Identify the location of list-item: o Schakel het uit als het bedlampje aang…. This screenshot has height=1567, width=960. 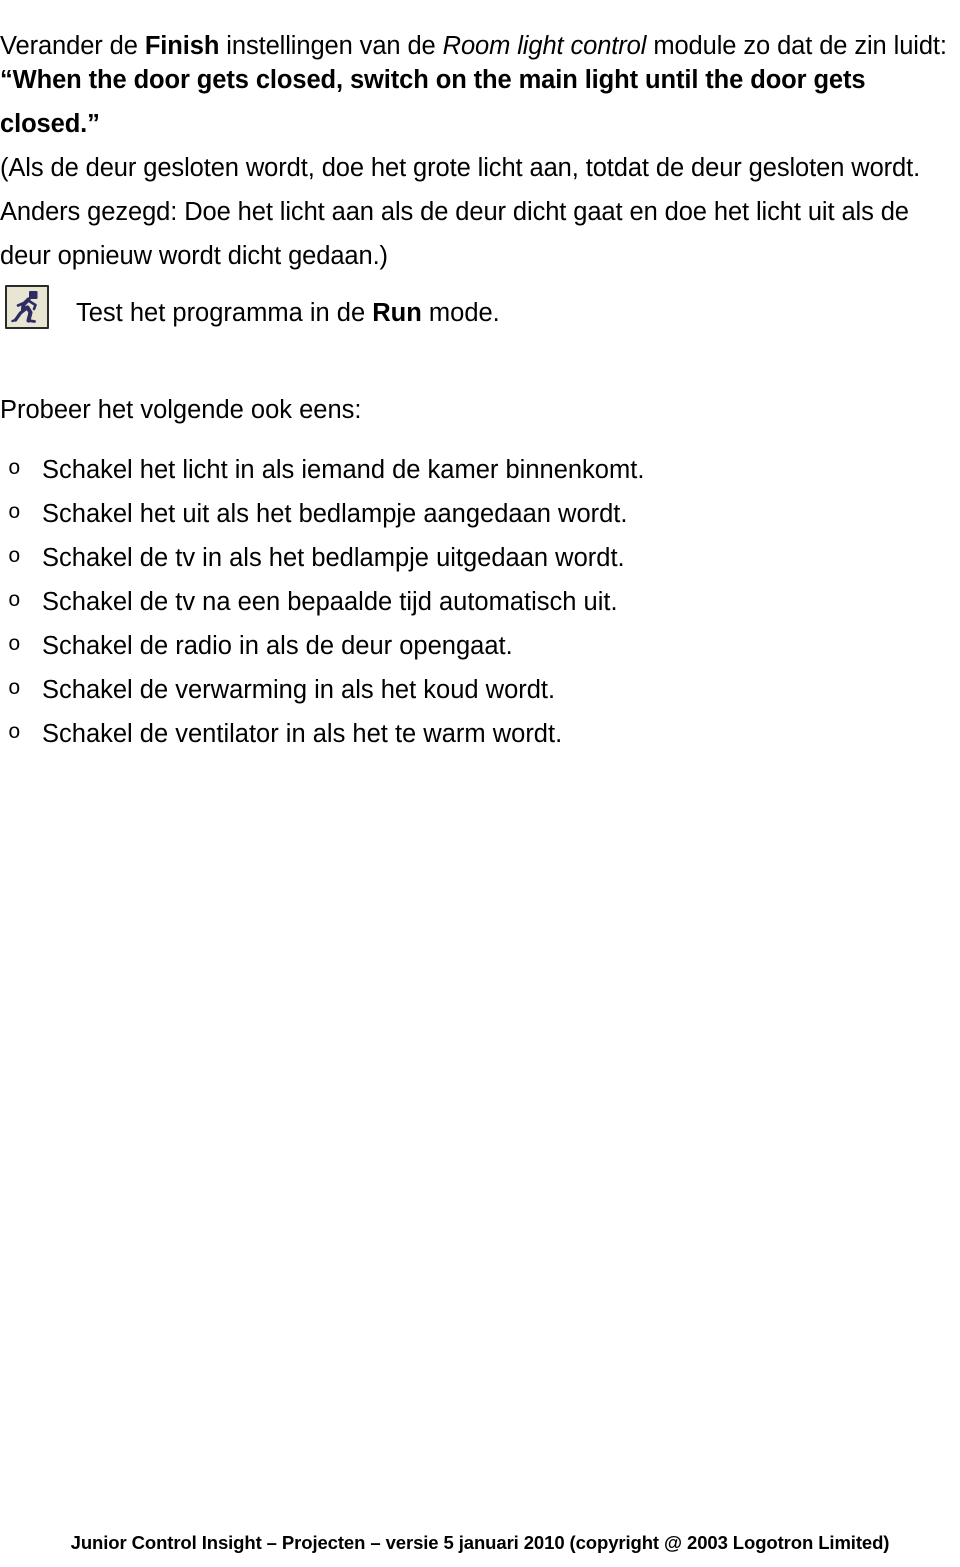
(480, 514).